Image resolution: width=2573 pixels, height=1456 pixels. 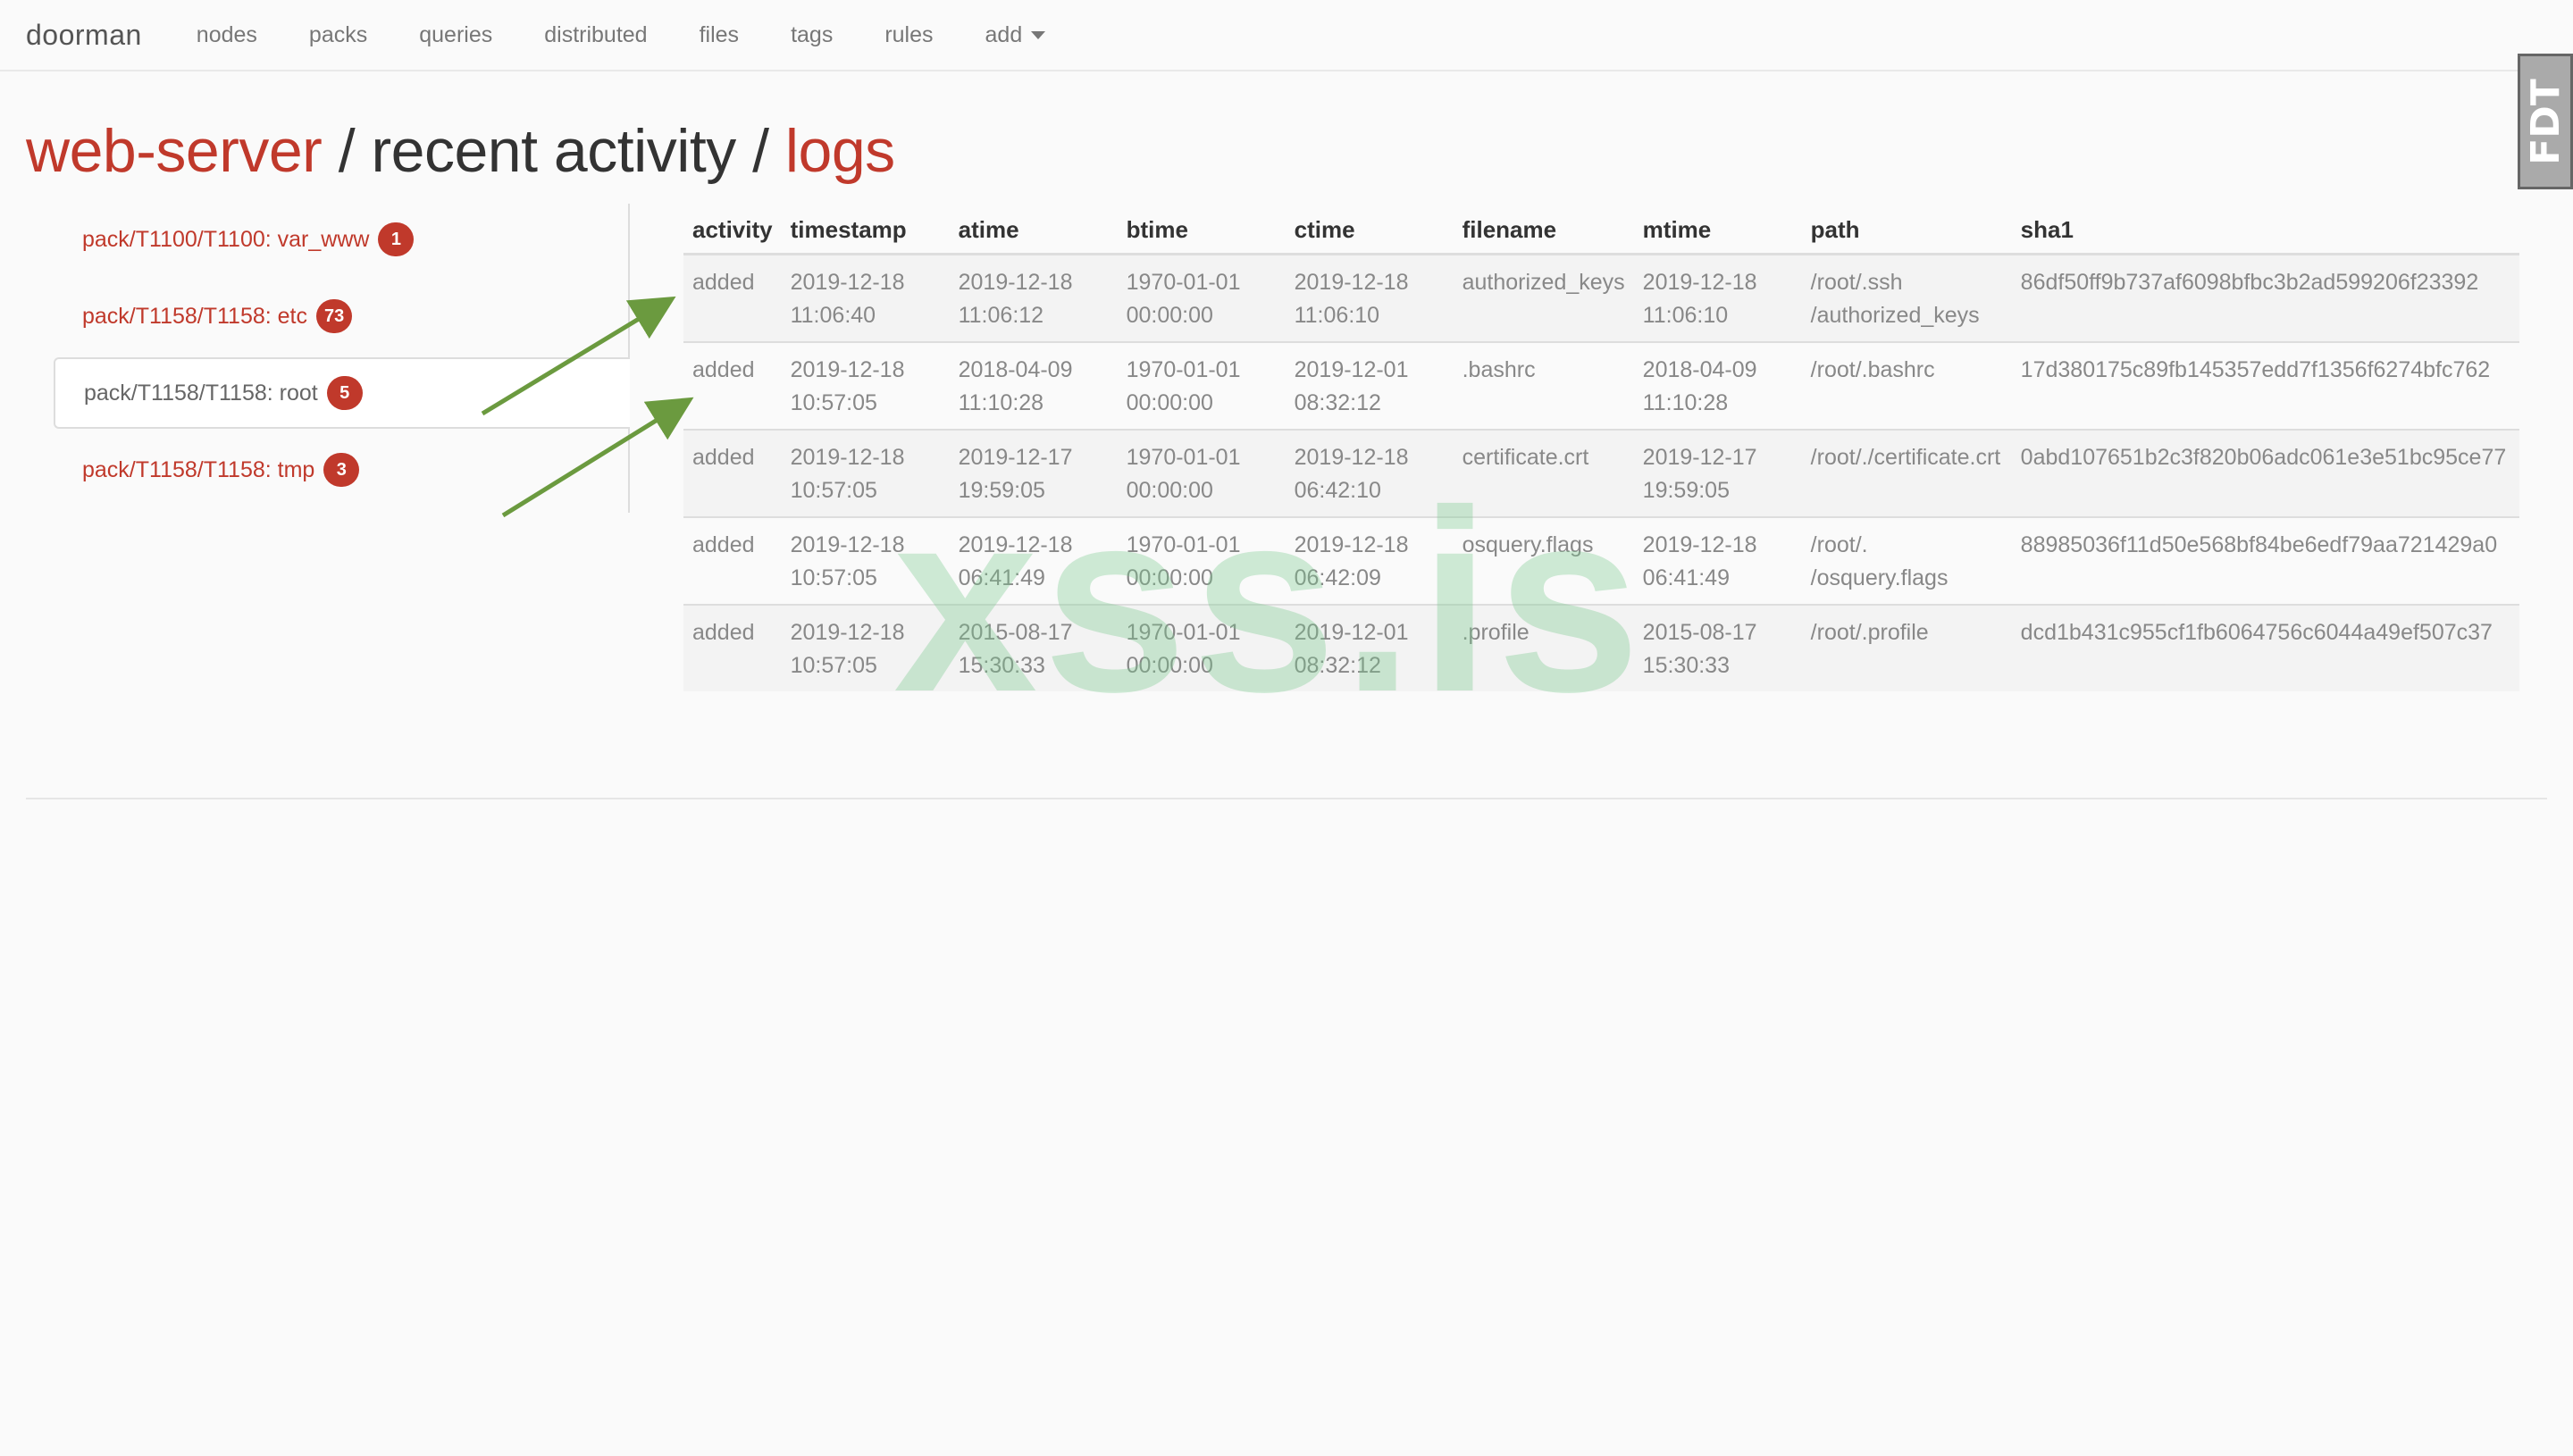 I want to click on cell-atime: 2019-12-17 19:59:05, so click(x=1033, y=472).